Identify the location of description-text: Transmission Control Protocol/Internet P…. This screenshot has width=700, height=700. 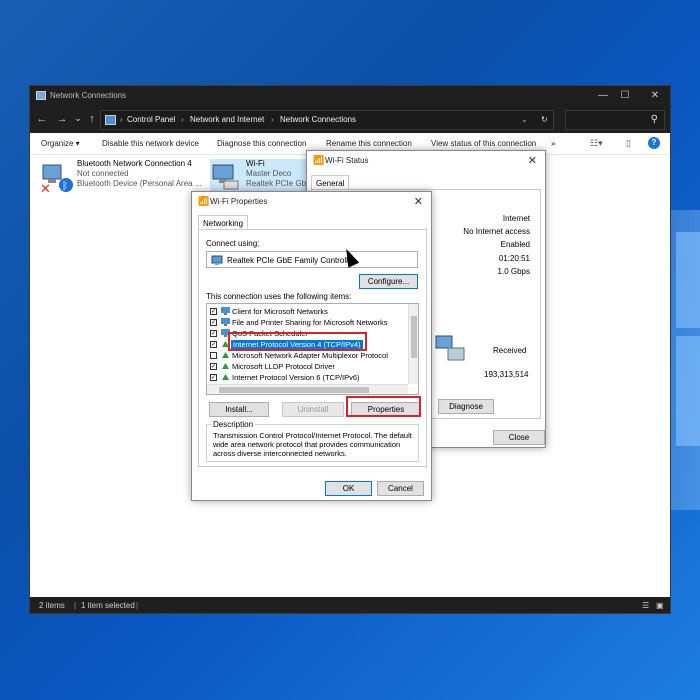
(312, 444).